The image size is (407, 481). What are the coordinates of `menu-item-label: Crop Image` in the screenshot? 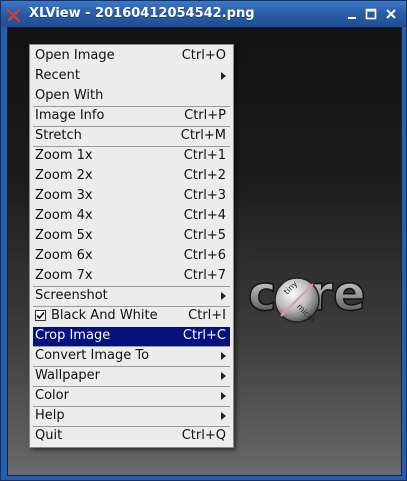 It's located at (73, 335).